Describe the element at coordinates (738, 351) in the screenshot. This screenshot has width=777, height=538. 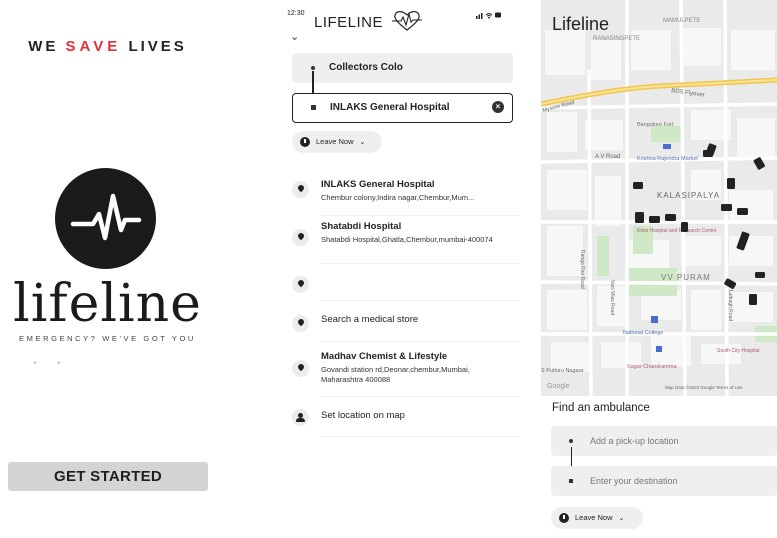
I see `map-label: South City Hospital` at that location.